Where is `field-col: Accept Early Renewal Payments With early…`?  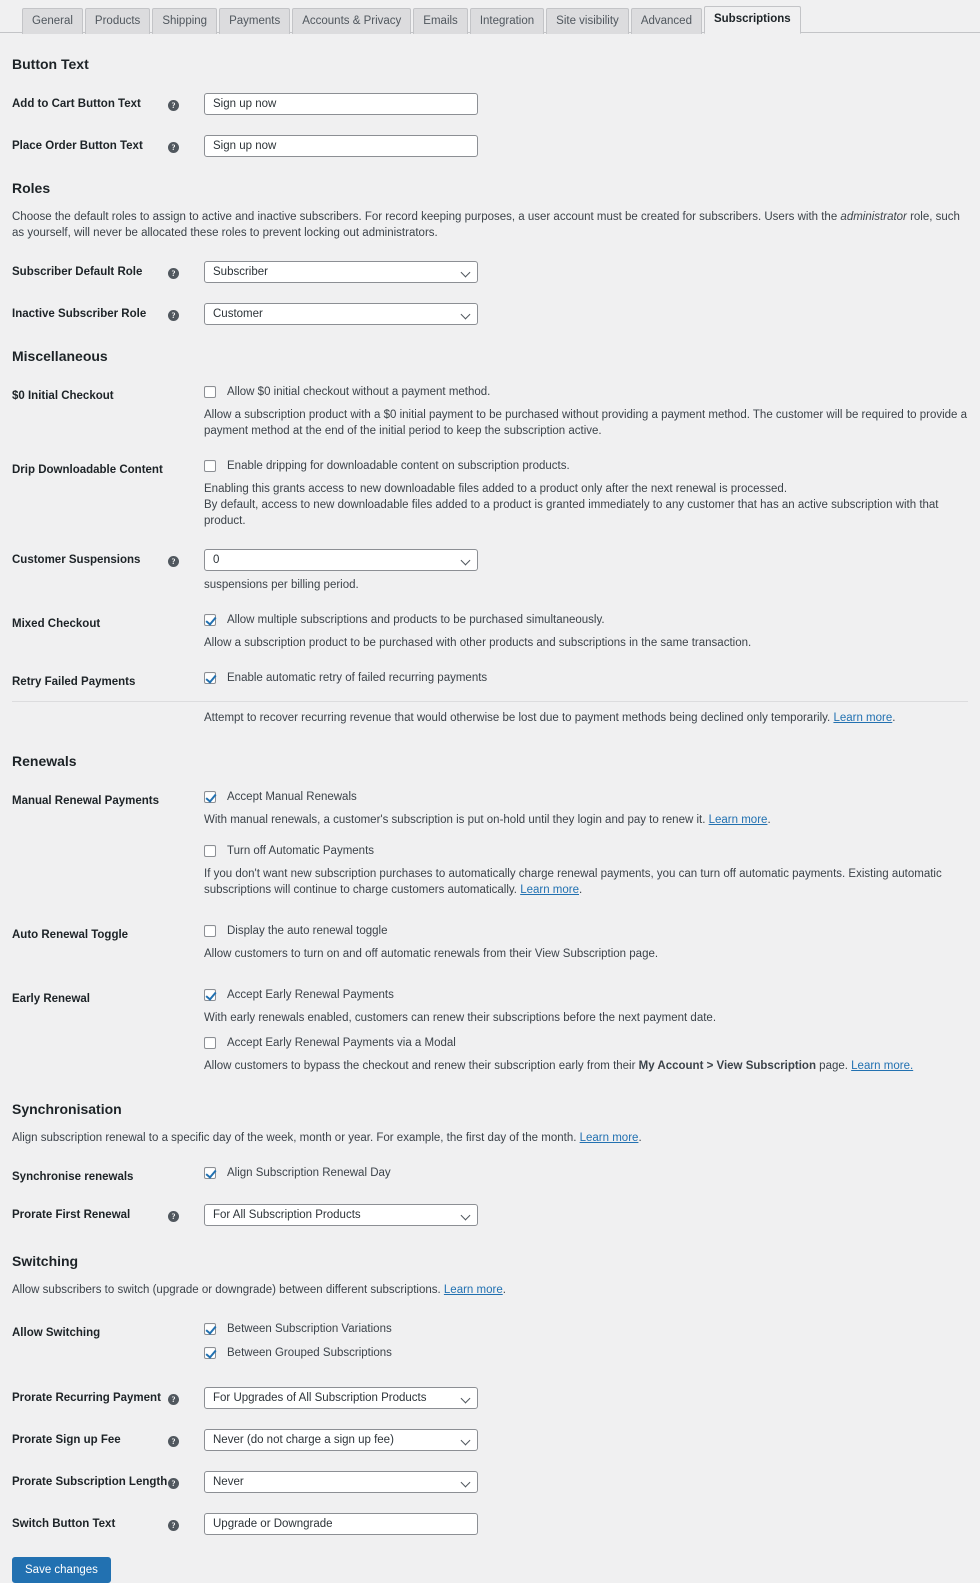 field-col: Accept Early Renewal Payments With early… is located at coordinates (574, 1031).